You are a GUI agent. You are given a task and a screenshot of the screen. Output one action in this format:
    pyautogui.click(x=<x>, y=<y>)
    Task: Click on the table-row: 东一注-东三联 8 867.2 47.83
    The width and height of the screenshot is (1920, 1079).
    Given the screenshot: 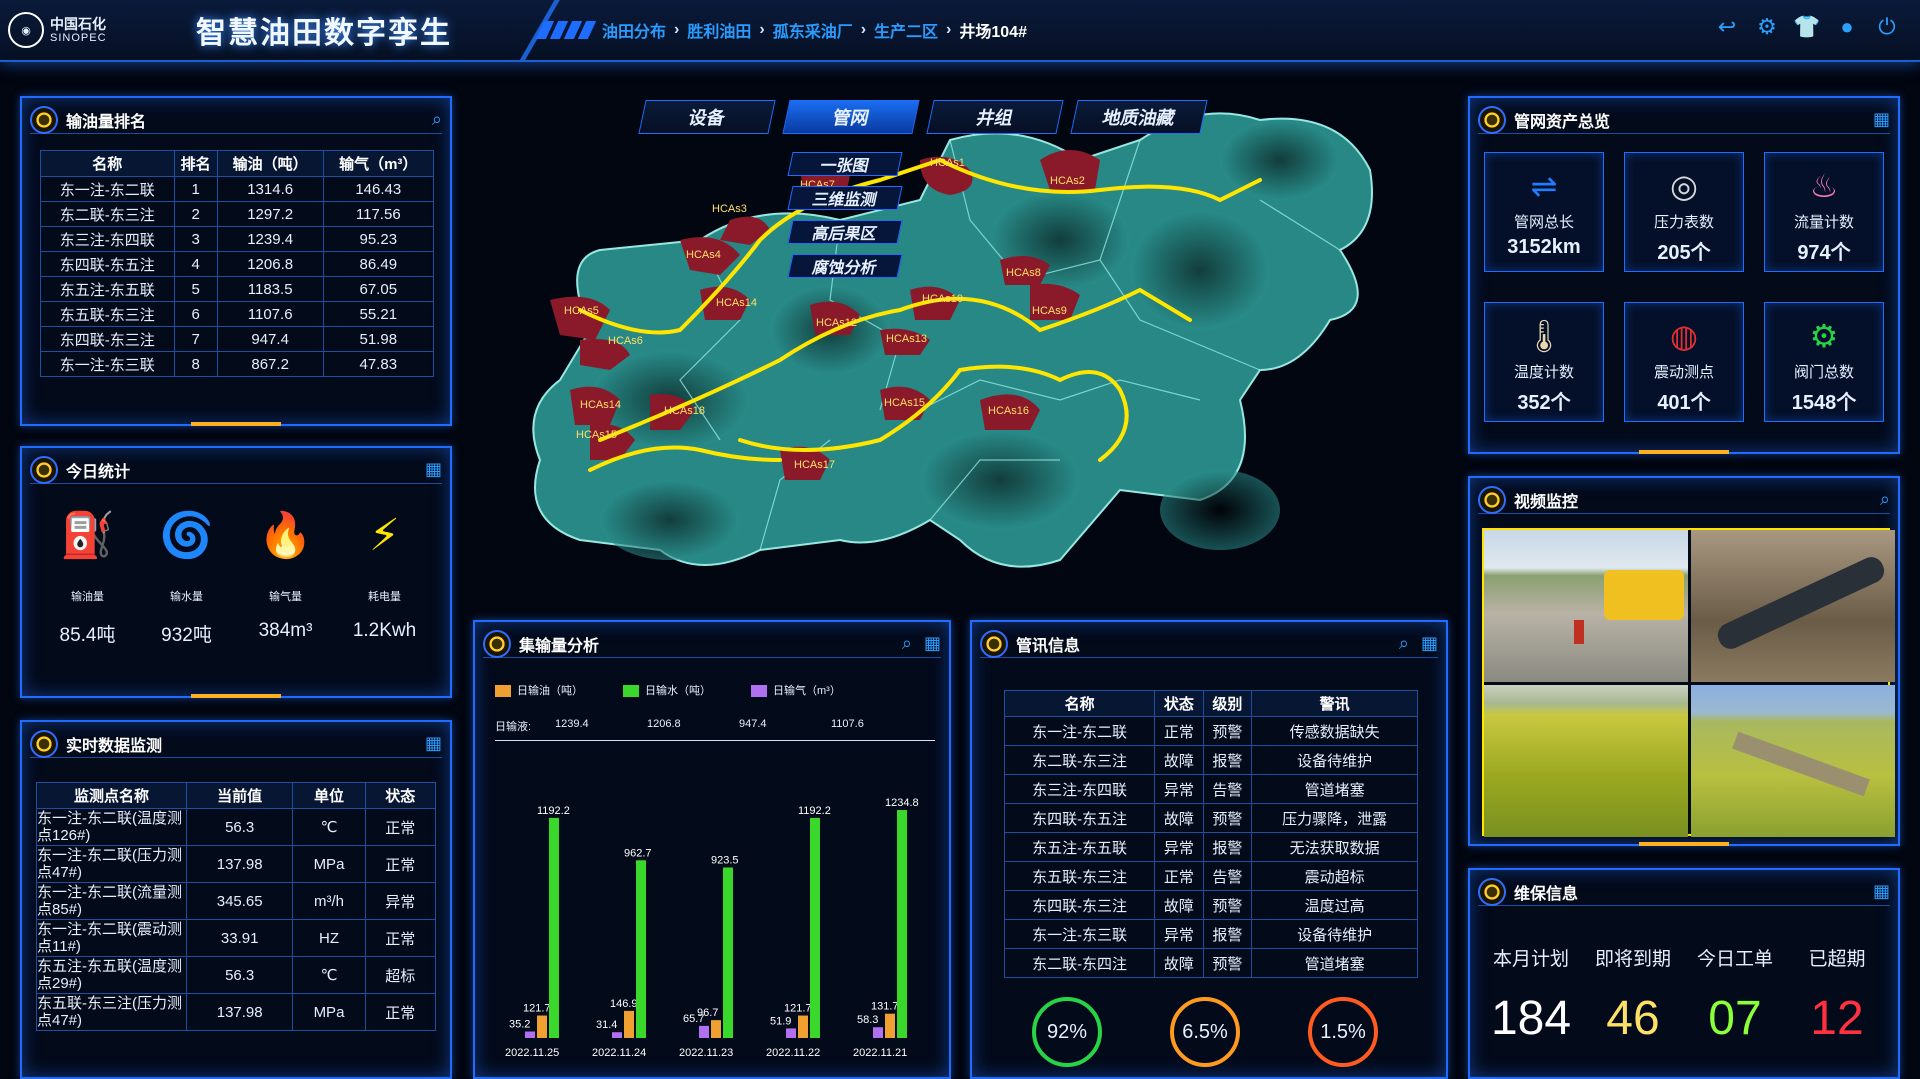 What is the action you would take?
    pyautogui.click(x=237, y=364)
    